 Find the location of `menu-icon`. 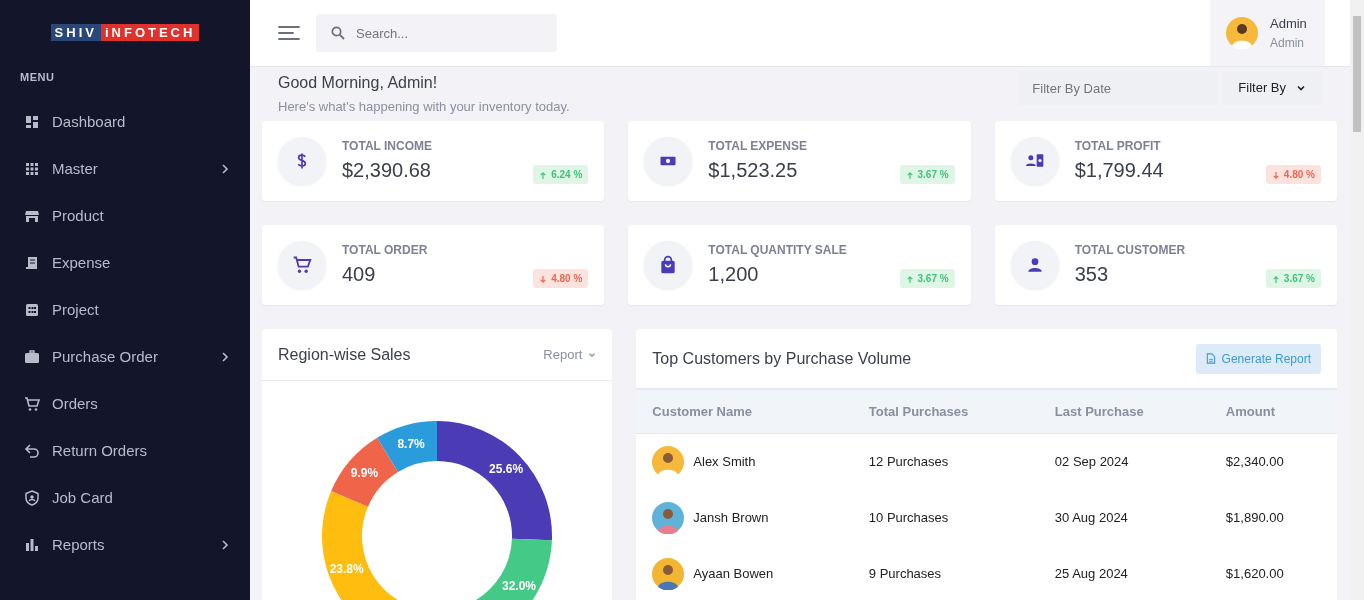

menu-icon is located at coordinates (289, 33).